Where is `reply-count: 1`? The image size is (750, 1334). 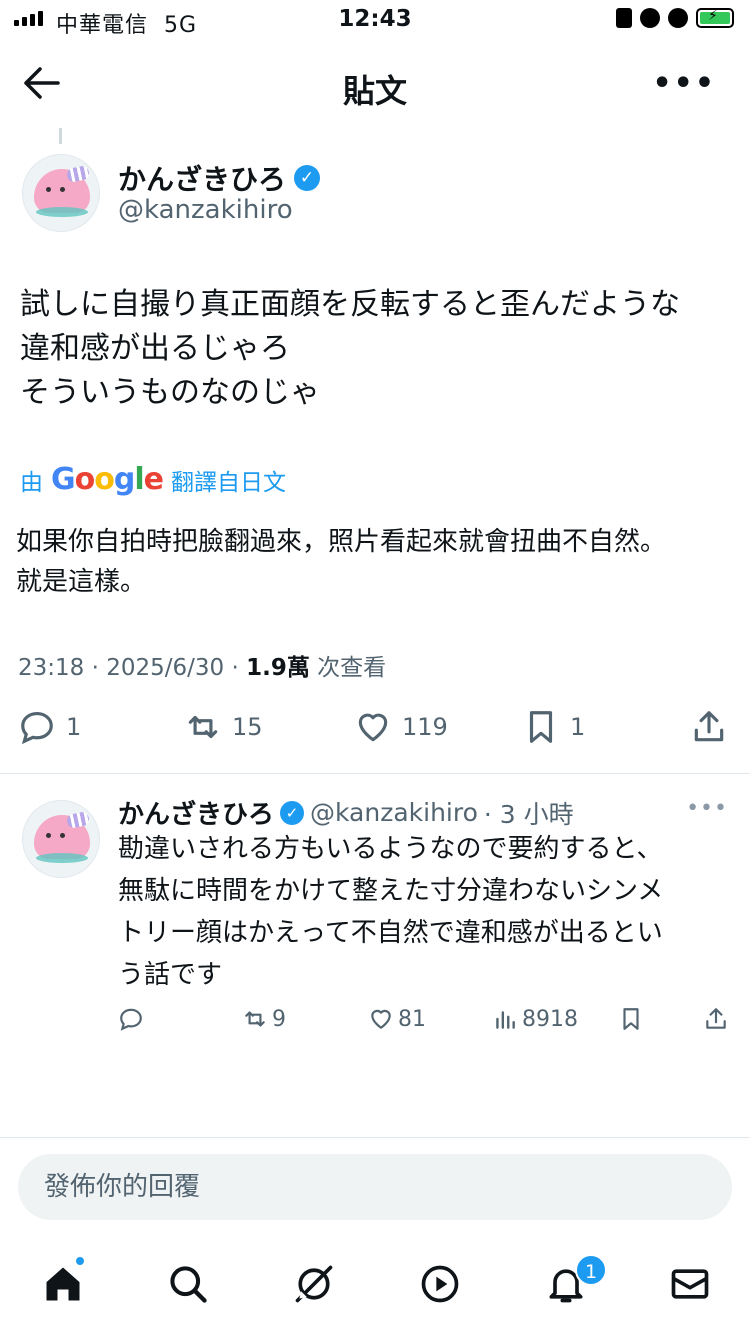 reply-count: 1 is located at coordinates (74, 727).